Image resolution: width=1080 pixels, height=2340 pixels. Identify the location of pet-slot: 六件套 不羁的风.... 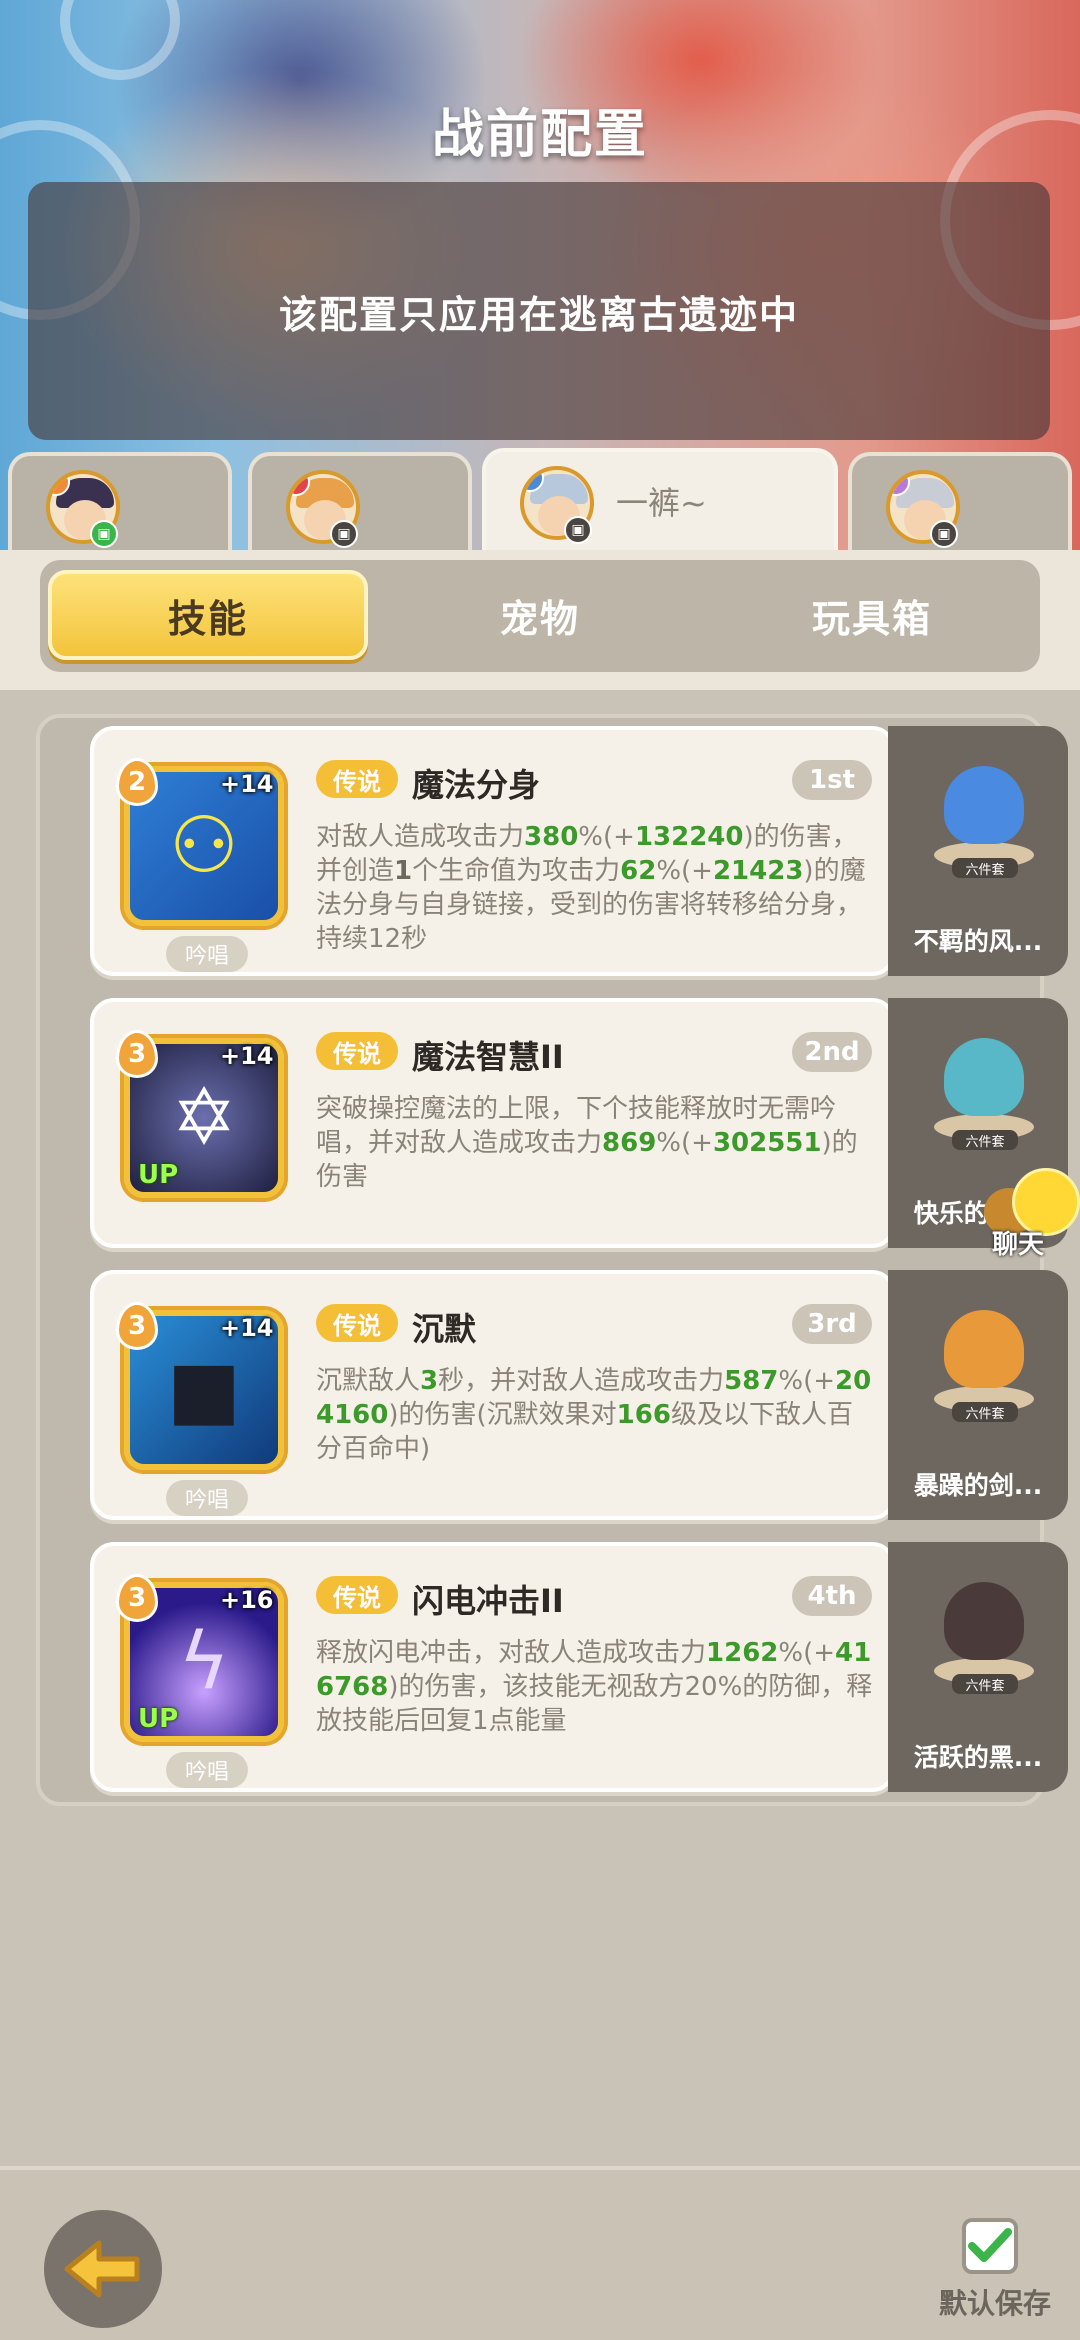
(978, 851).